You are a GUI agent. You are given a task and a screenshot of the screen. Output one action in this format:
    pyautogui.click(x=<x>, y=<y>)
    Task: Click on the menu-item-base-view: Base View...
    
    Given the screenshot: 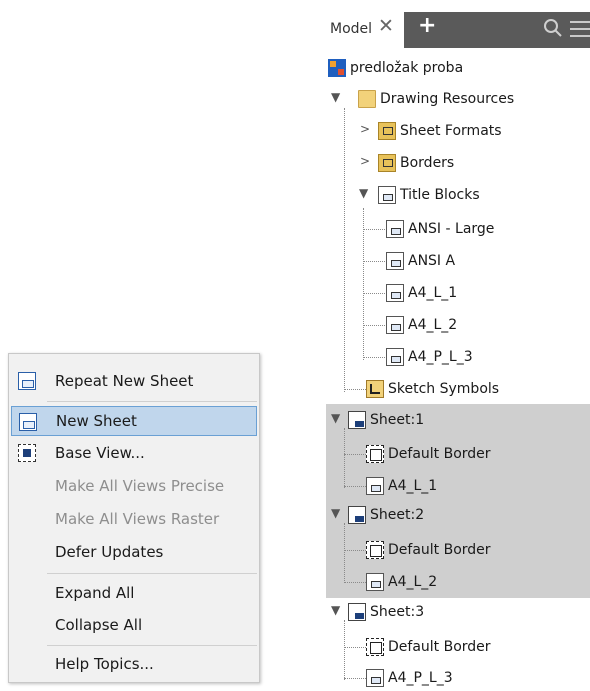 What is the action you would take?
    pyautogui.click(x=134, y=453)
    